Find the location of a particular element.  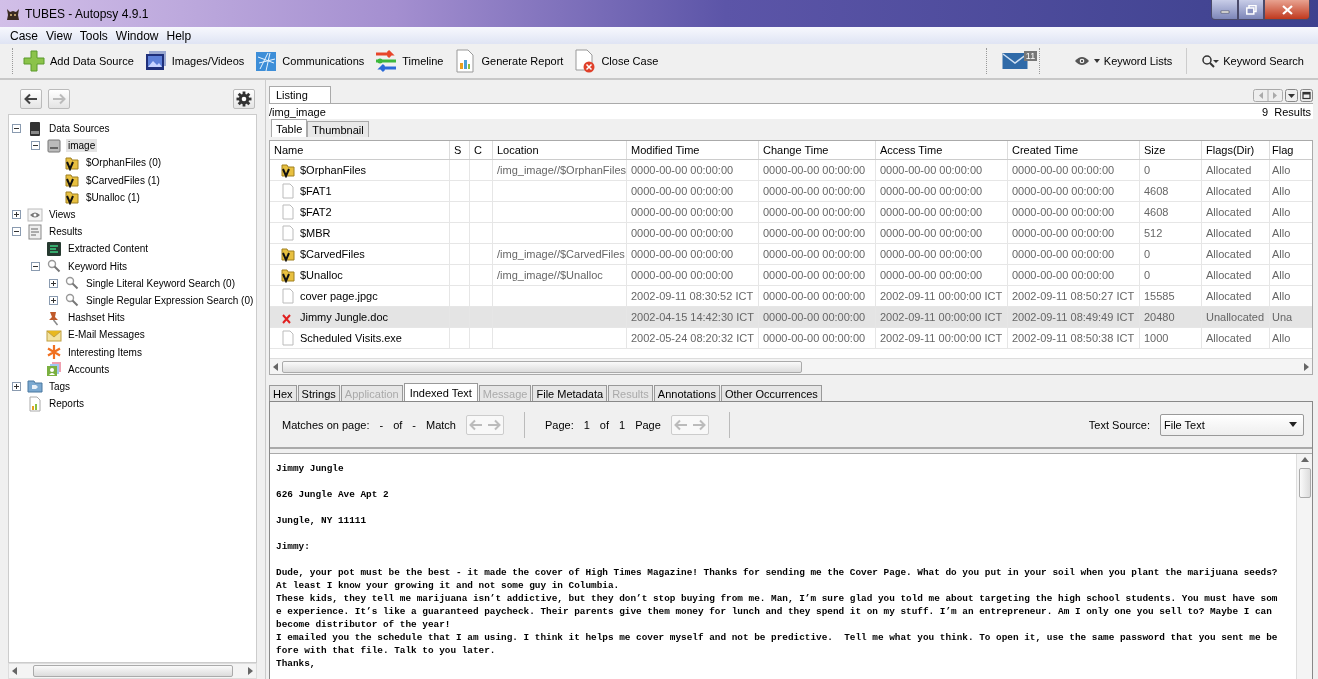

file-icon is located at coordinates (288, 338).